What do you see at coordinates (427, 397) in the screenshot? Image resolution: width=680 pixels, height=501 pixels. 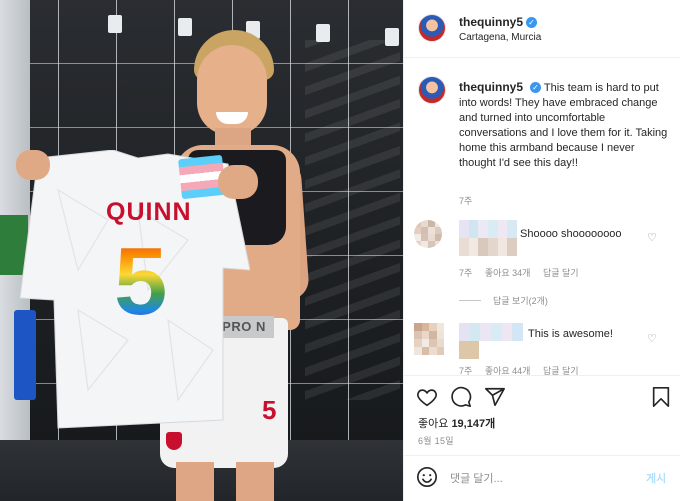 I see `heart-icon` at bounding box center [427, 397].